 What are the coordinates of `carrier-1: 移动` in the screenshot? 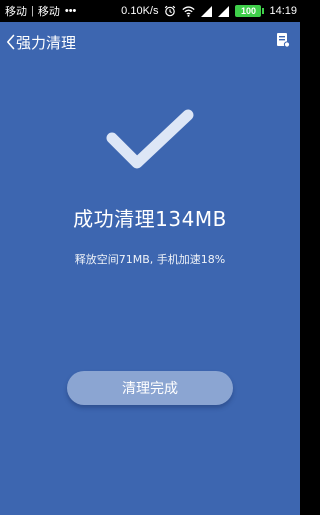 It's located at (16, 12).